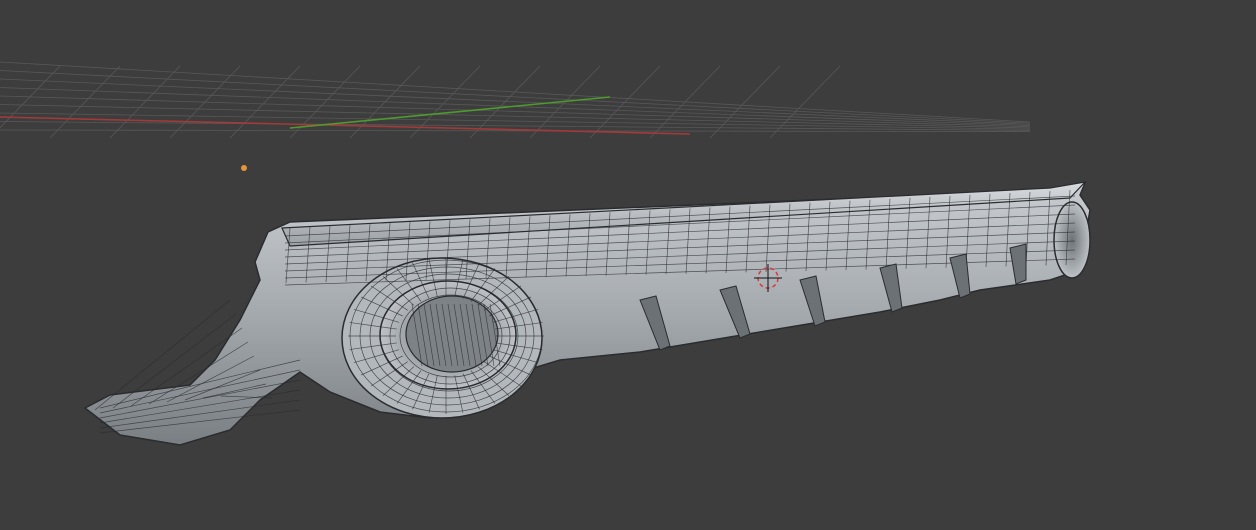  I want to click on floor-grid, so click(515, 100).